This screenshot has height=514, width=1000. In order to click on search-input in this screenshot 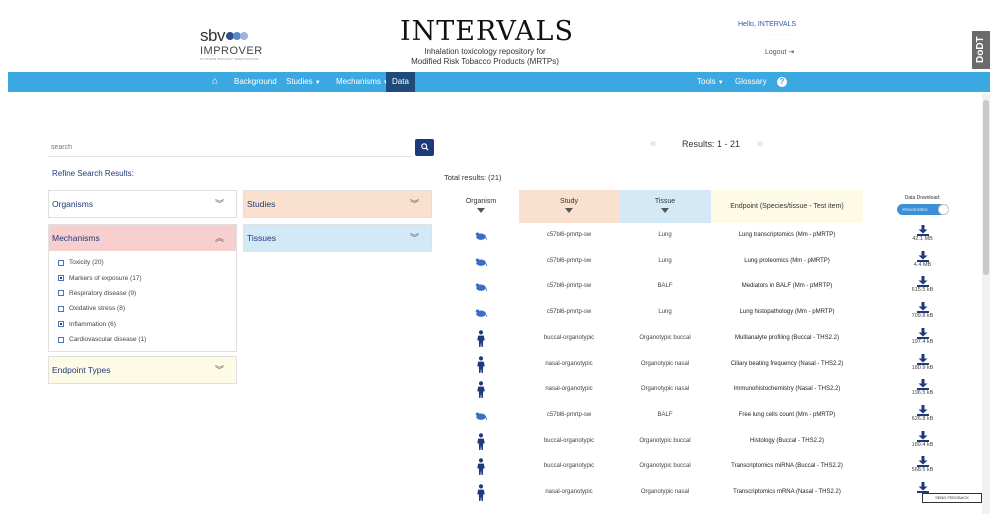, I will do `click(230, 148)`.